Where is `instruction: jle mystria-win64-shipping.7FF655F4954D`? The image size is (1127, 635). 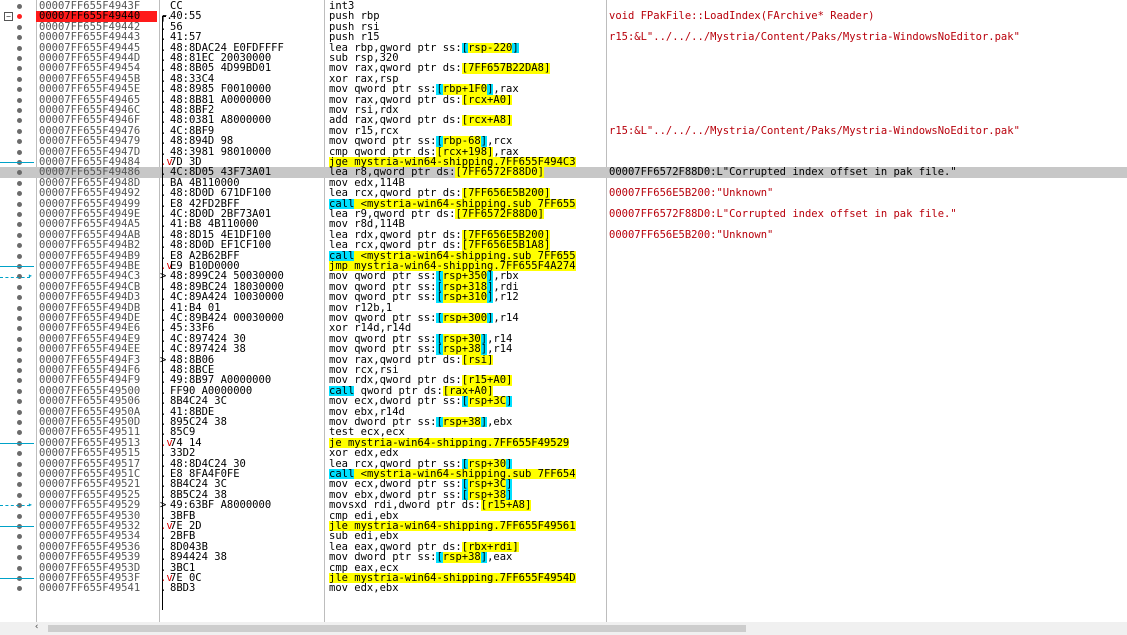
instruction: jle mystria-win64-shipping.7FF655F4954D is located at coordinates (468, 578).